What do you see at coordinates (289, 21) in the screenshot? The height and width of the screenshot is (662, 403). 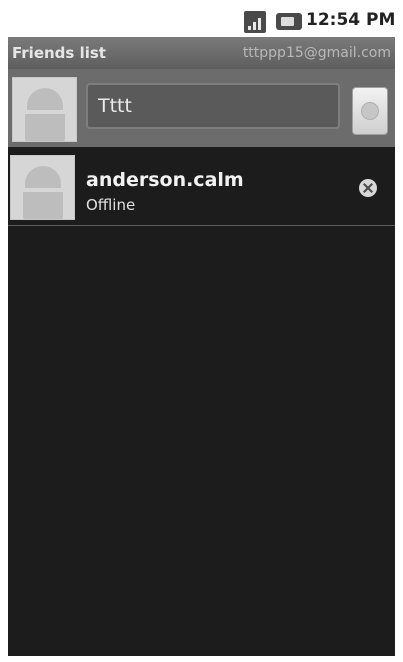 I see `battery-icon` at bounding box center [289, 21].